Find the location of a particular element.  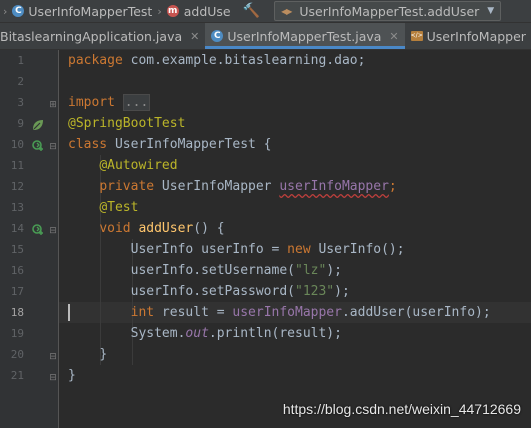

breadcrumb-method: m addUse is located at coordinates (199, 11).